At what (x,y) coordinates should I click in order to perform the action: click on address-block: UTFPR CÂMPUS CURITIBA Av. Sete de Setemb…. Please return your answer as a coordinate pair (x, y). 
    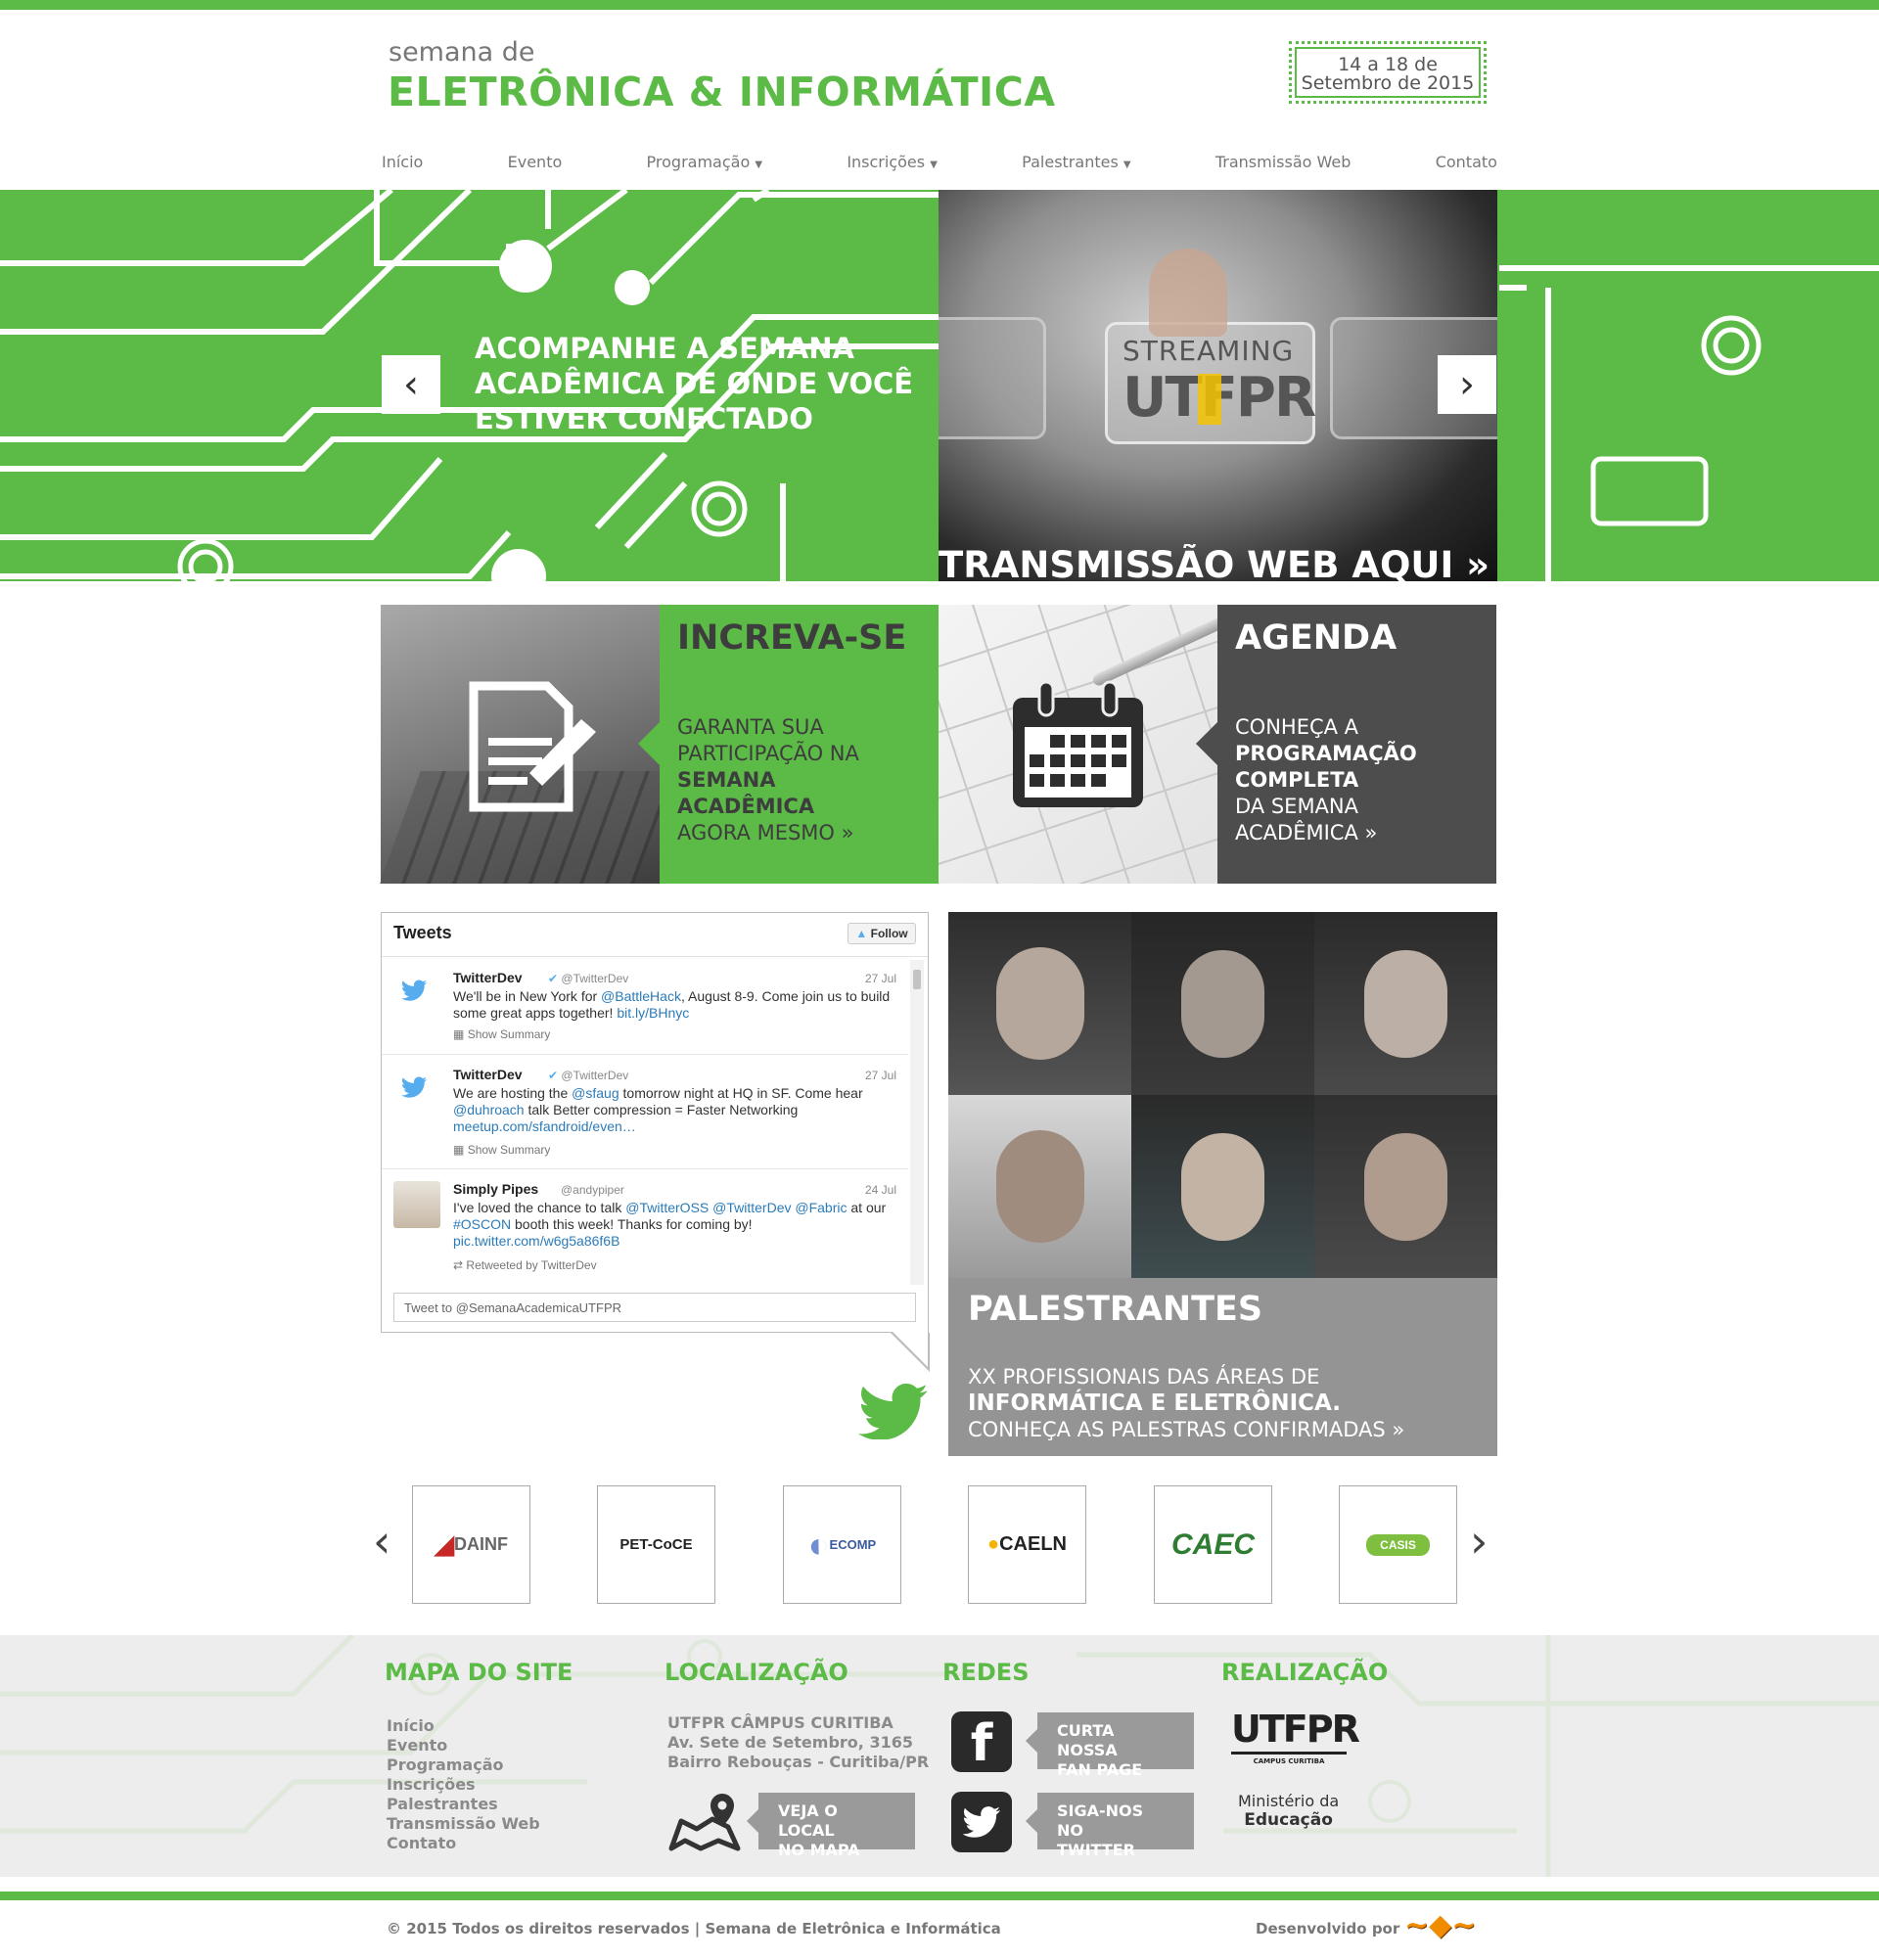
    Looking at the image, I should click on (798, 1742).